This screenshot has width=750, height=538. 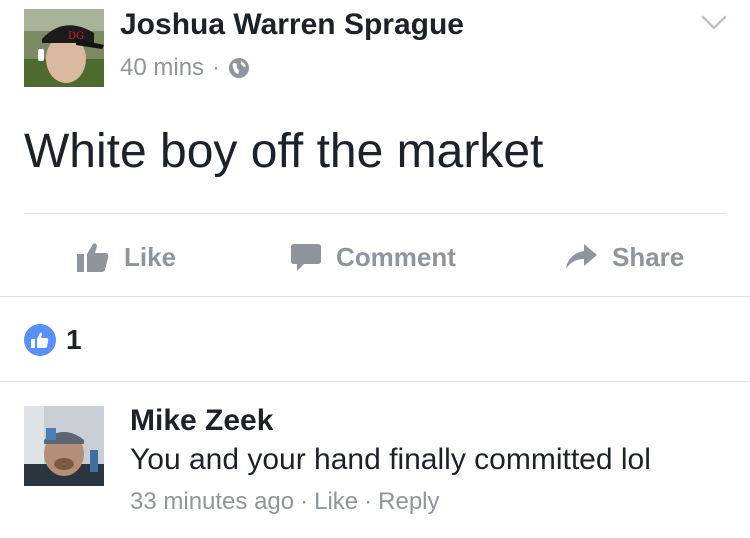 What do you see at coordinates (390, 459) in the screenshot?
I see `comment-text: You and your hand finally committed lol` at bounding box center [390, 459].